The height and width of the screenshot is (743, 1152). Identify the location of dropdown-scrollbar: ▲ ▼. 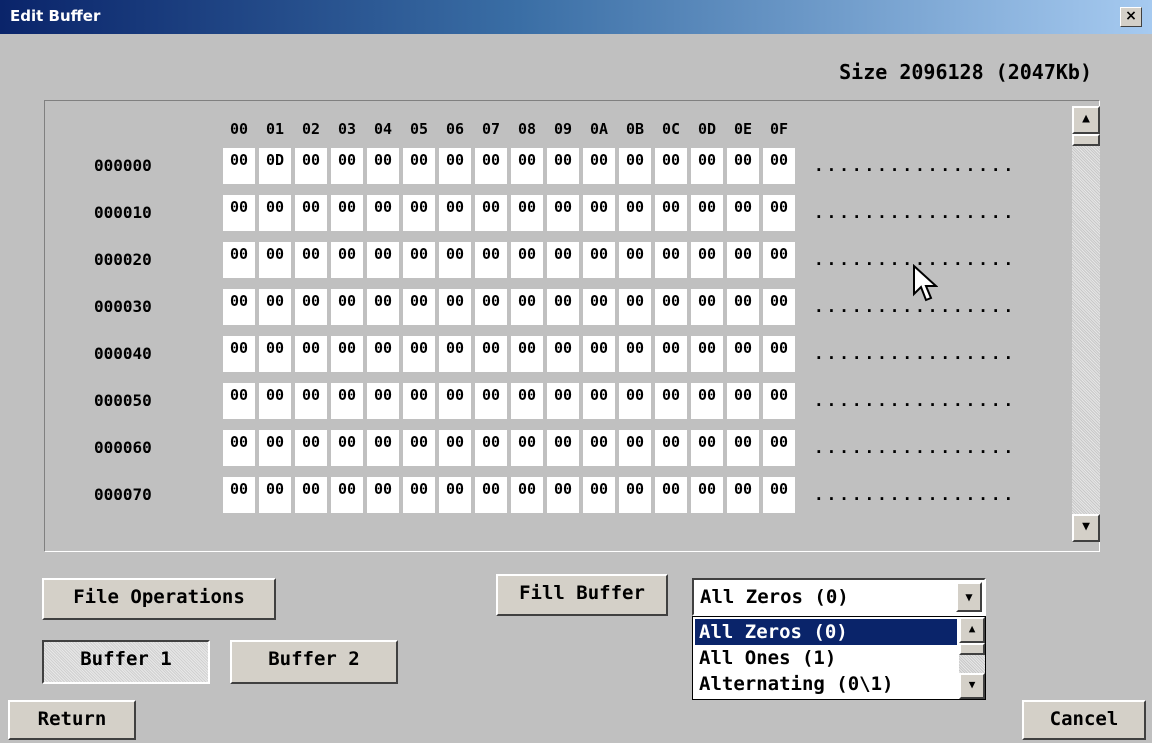
(972, 658).